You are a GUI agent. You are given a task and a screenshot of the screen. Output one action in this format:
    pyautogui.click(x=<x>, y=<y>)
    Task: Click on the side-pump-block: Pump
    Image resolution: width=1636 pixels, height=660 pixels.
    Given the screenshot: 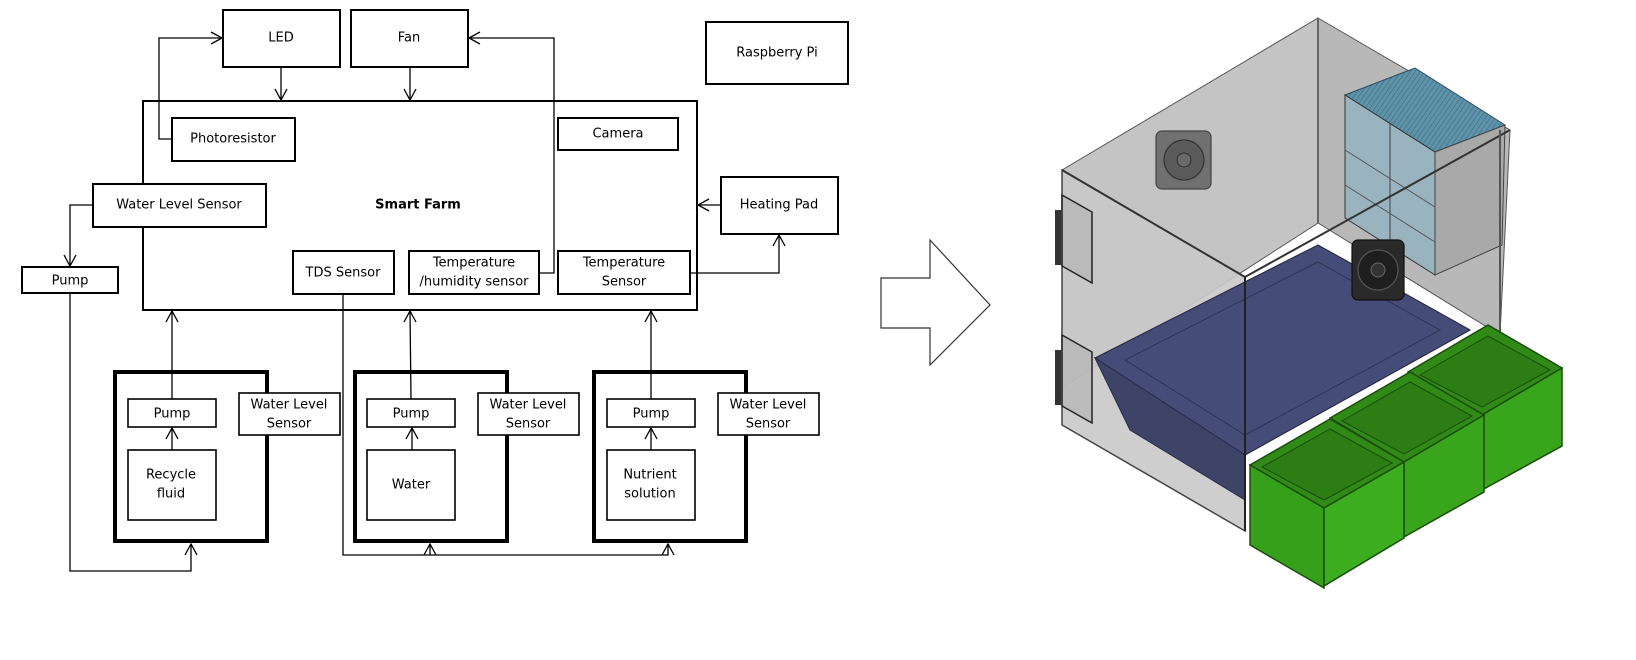 What is the action you would take?
    pyautogui.click(x=70, y=280)
    